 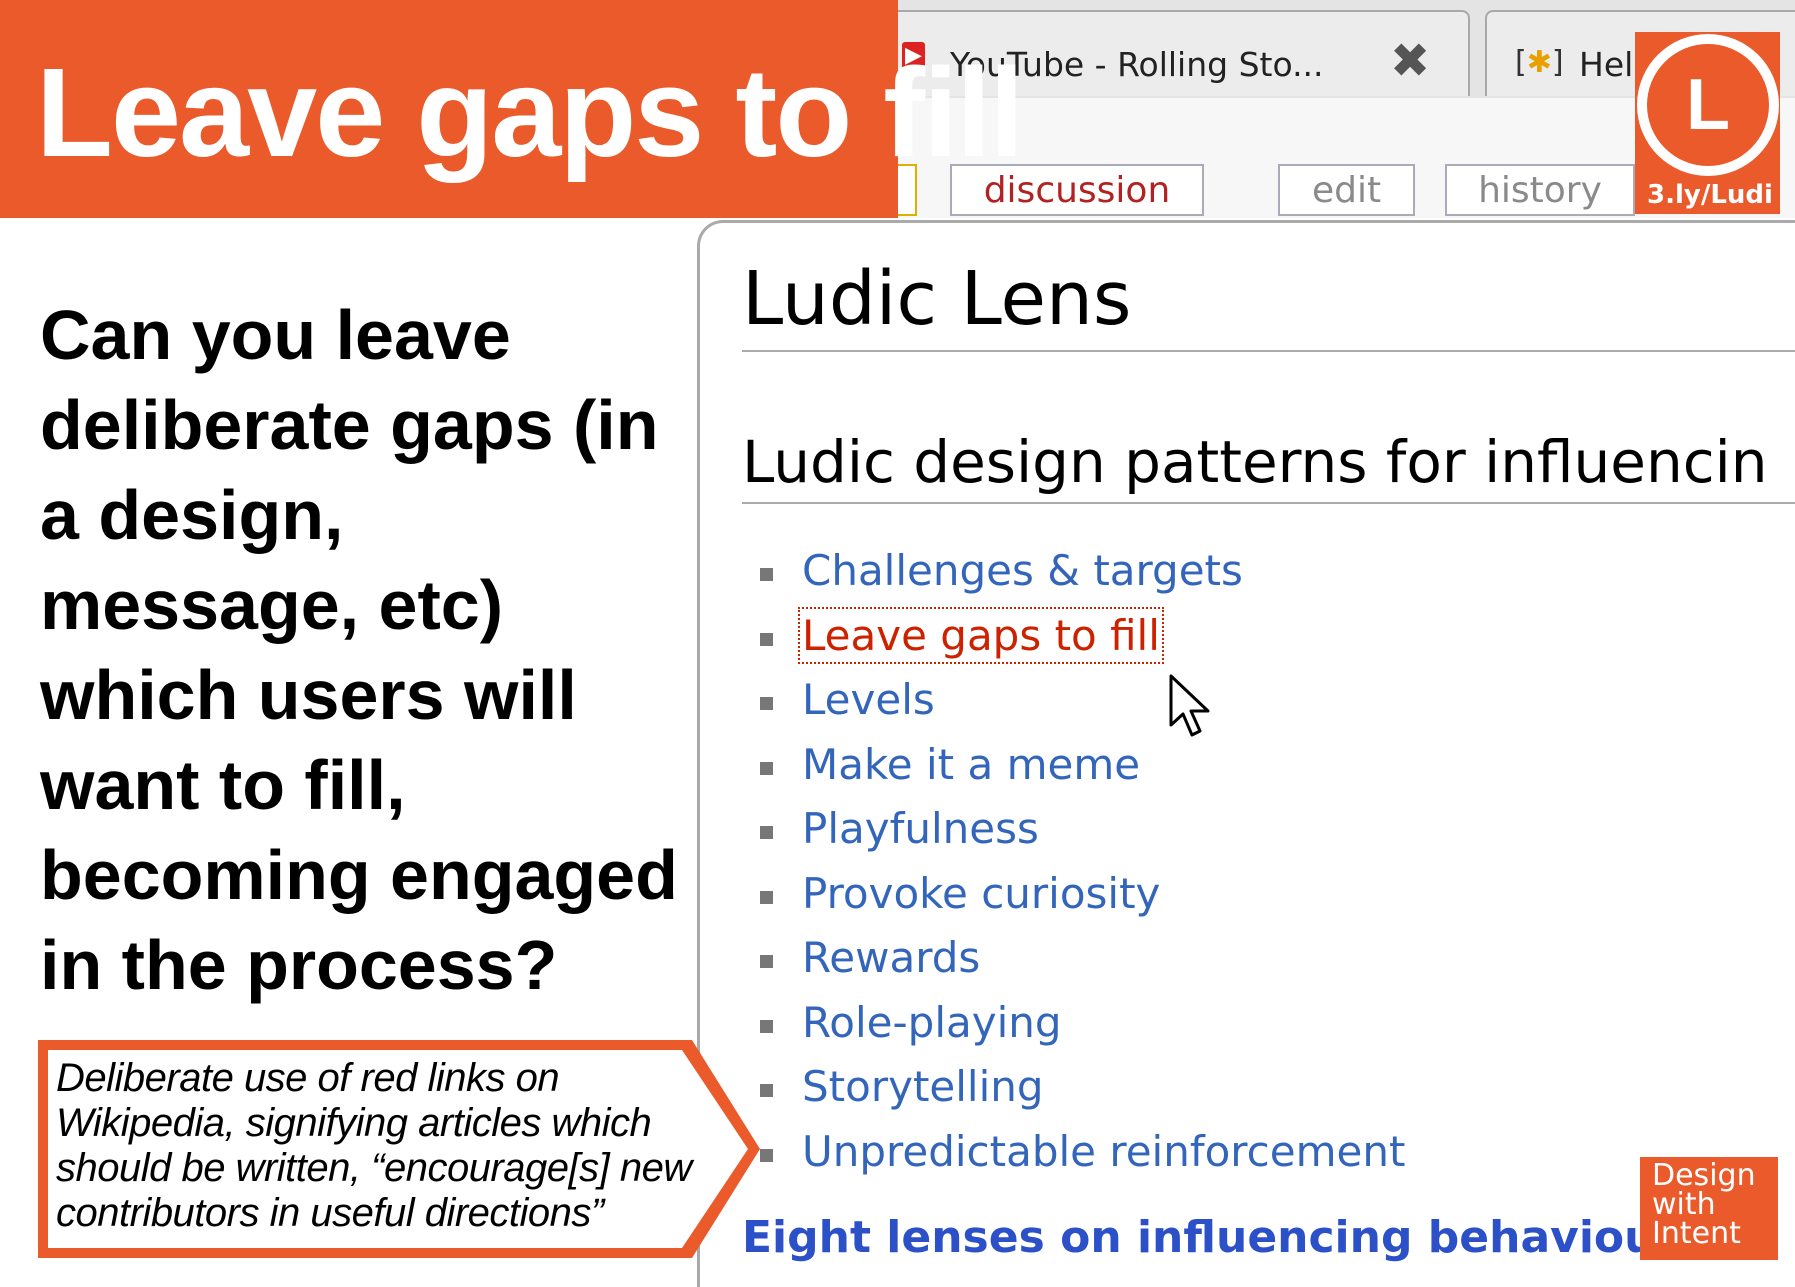 What do you see at coordinates (981, 893) in the screenshot?
I see `pattern-link: Provoke curiosity` at bounding box center [981, 893].